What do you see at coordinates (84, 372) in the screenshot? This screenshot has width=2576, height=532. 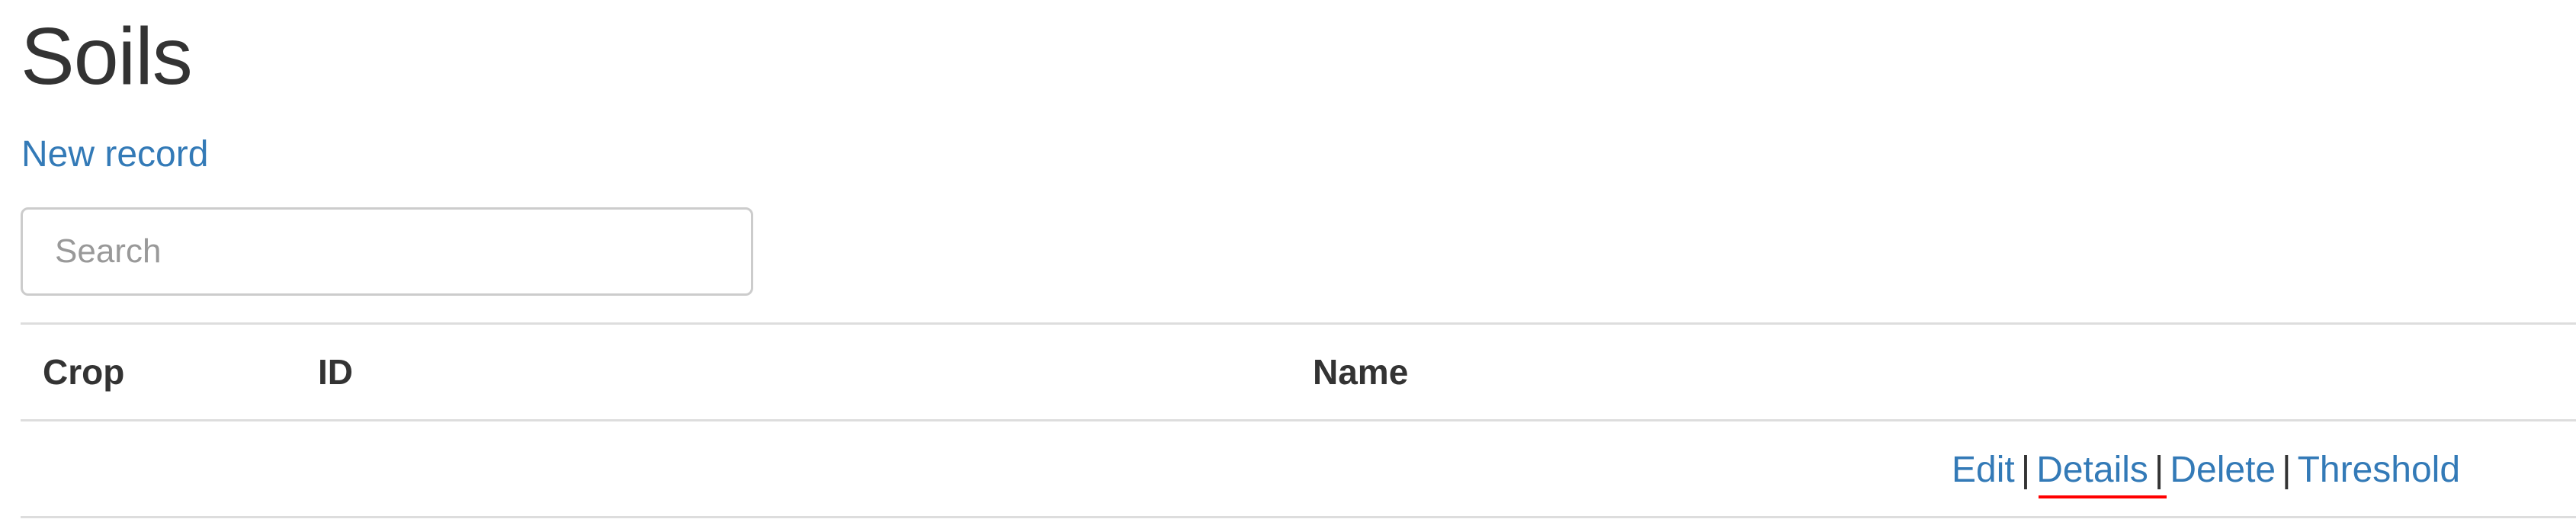 I see `column-header-crop: Crop` at bounding box center [84, 372].